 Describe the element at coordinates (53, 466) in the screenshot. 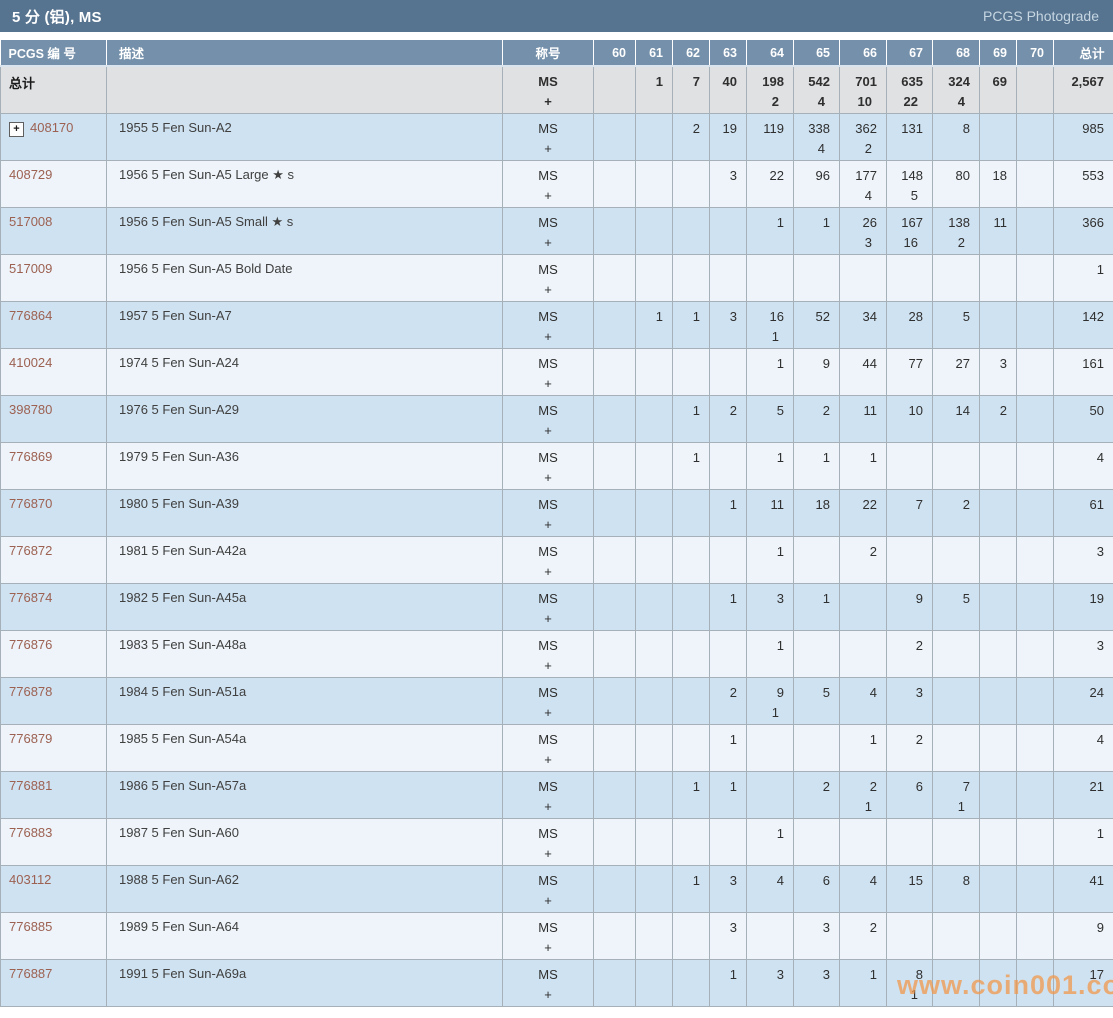

I see `pcgs-cell: 776869` at that location.